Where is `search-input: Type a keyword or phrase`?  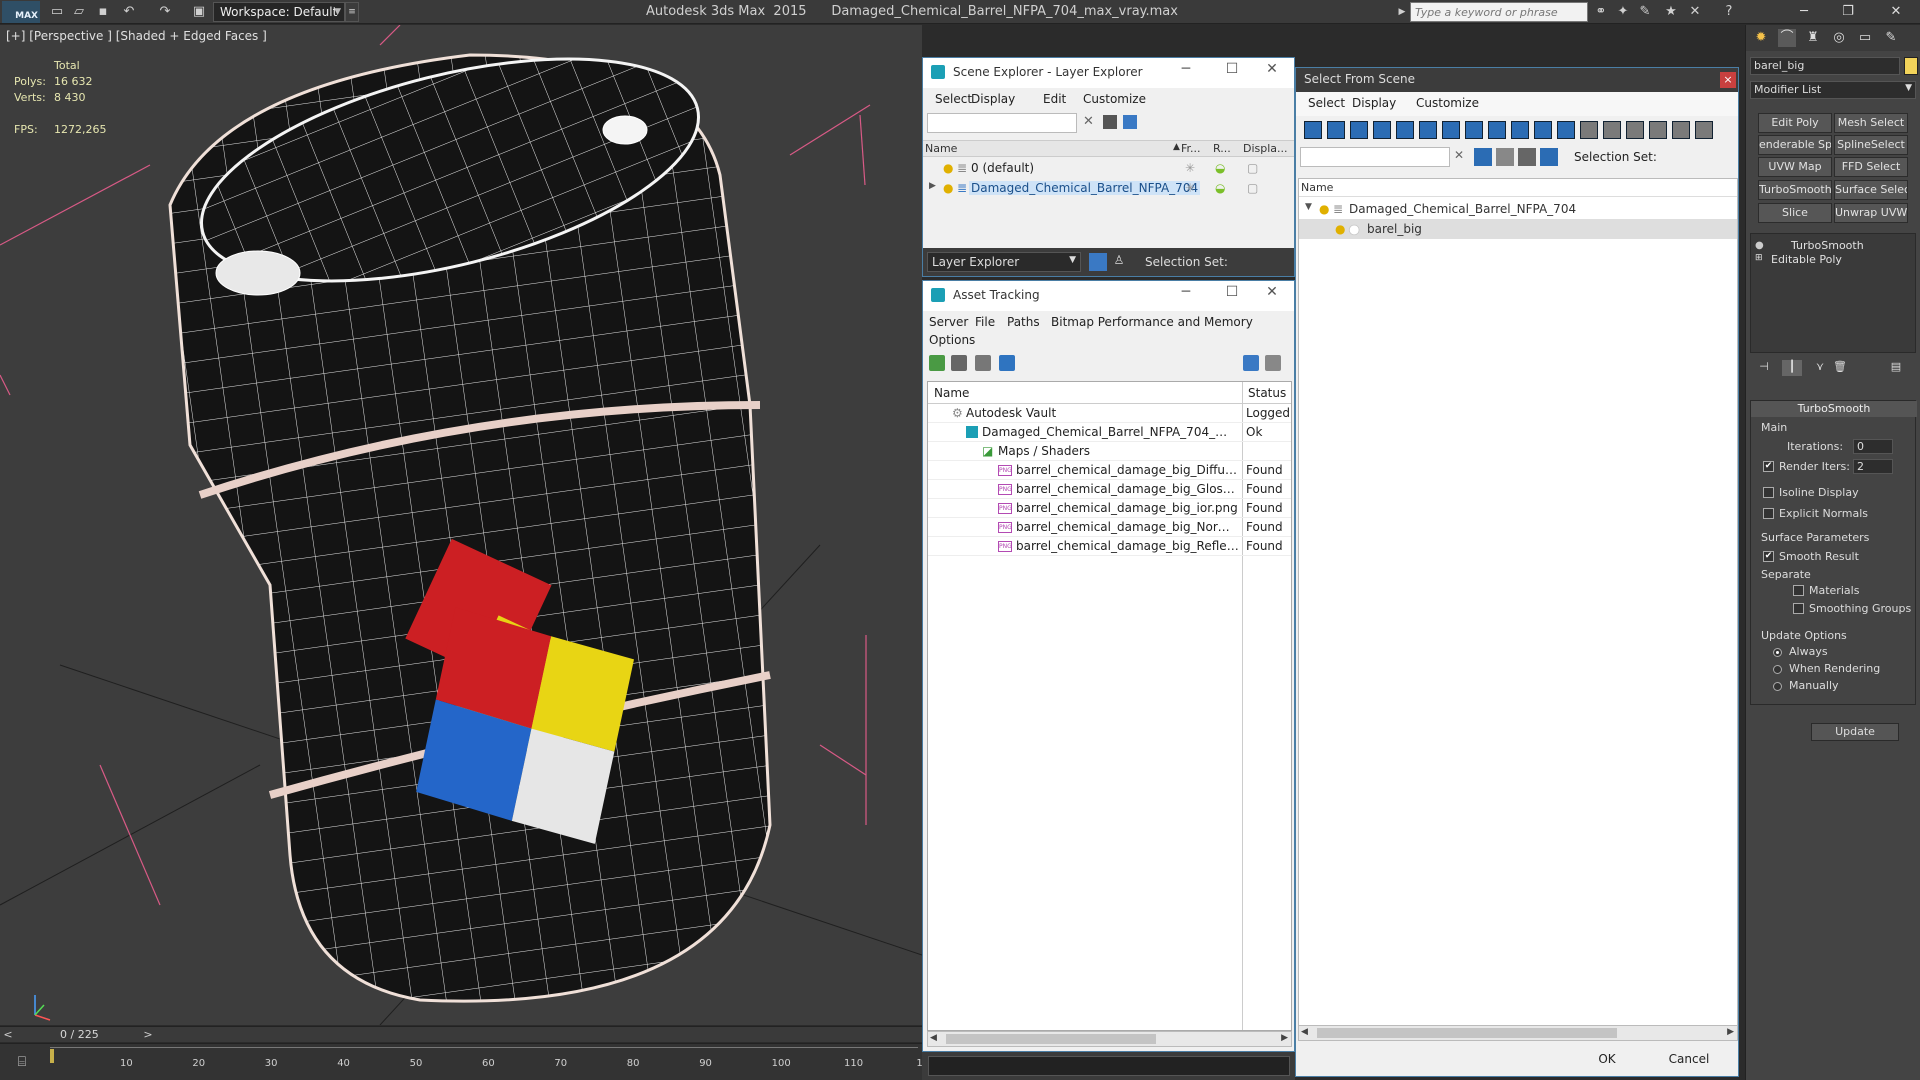
search-input: Type a keyword or phrase is located at coordinates (1499, 12).